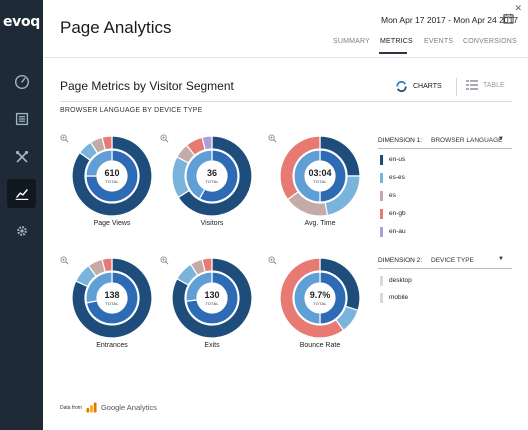 The image size is (528, 430). I want to click on donut-title: Bounce Rate, so click(320, 345).